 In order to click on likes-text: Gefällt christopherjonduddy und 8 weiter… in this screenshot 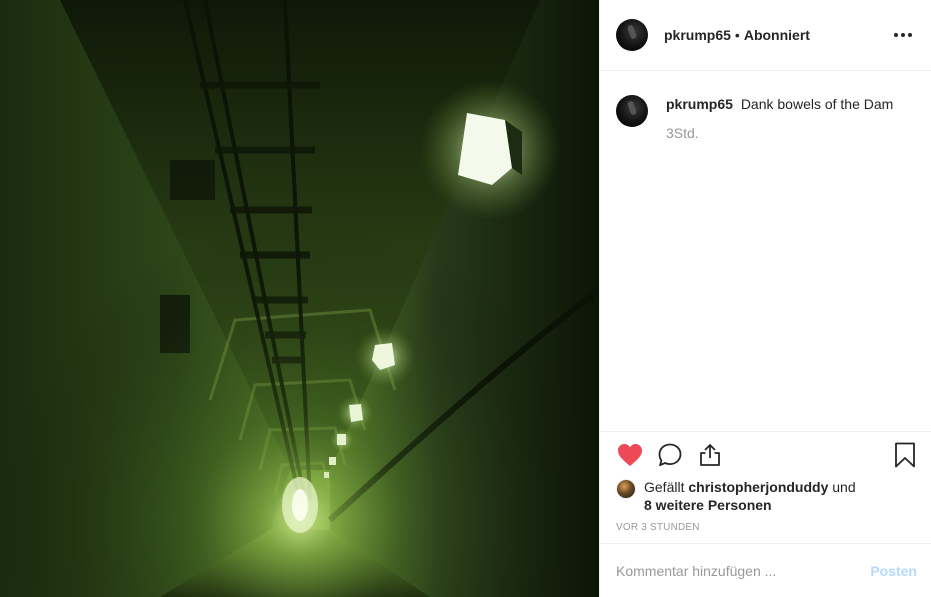, I will do `click(750, 496)`.